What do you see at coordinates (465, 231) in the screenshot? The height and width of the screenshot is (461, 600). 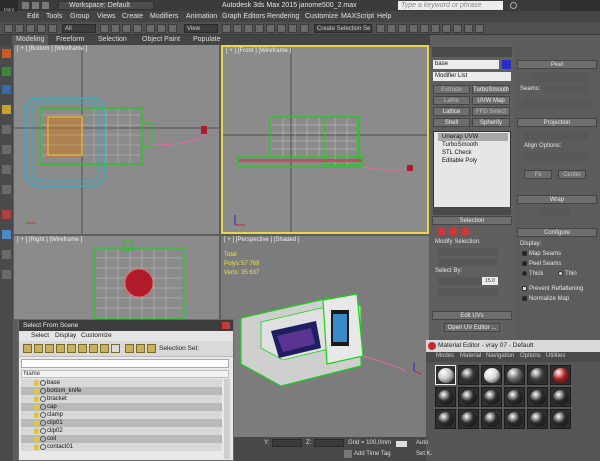 I see `polygon-select-icon` at bounding box center [465, 231].